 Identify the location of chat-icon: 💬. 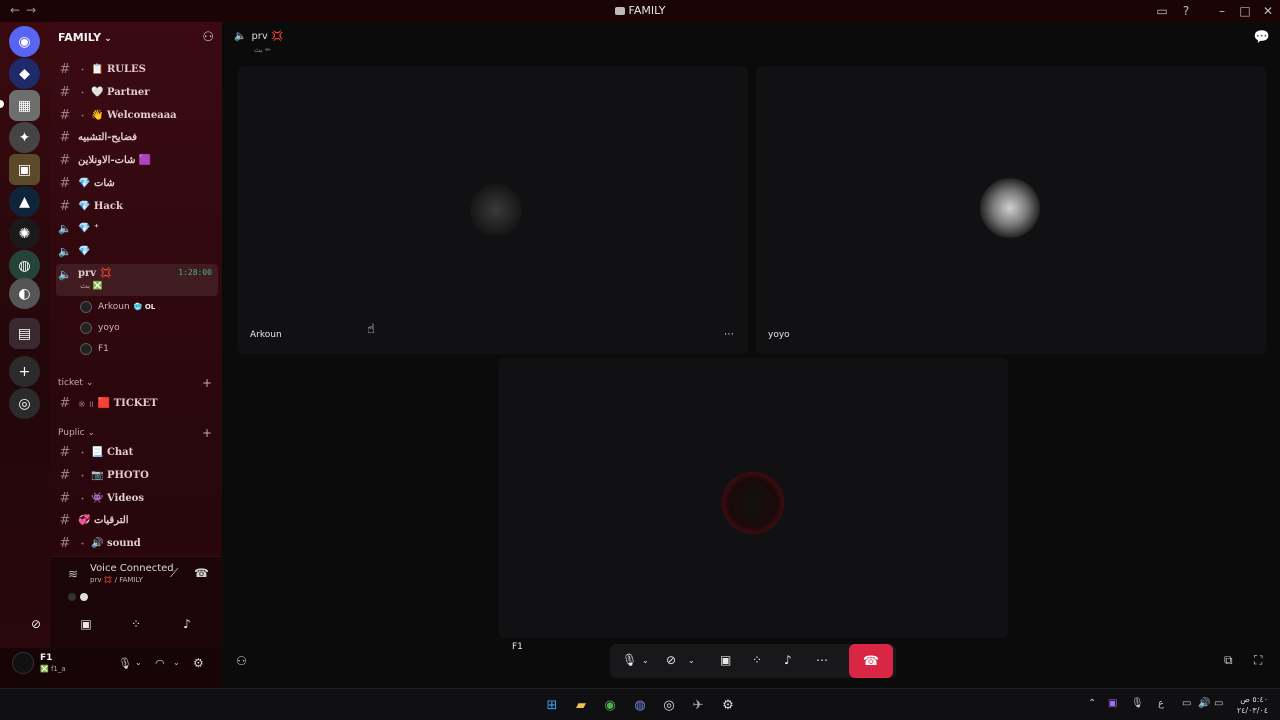
(1262, 37).